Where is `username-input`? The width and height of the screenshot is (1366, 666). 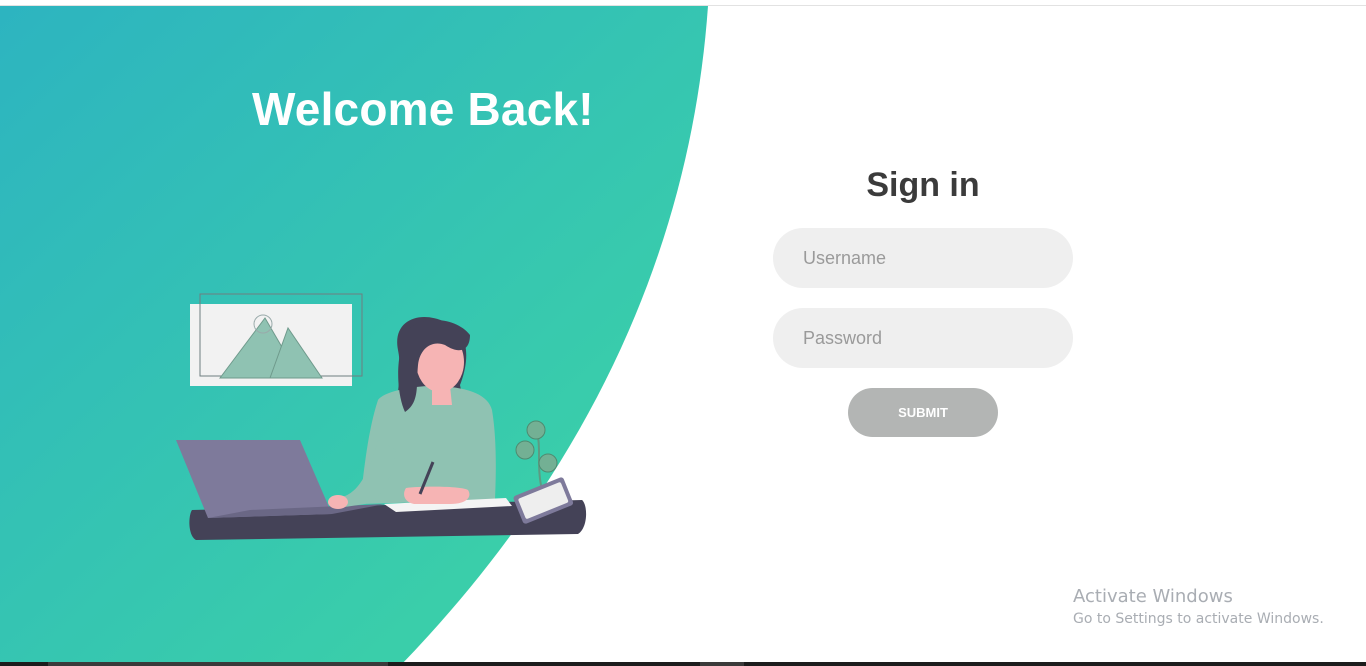
username-input is located at coordinates (923, 258).